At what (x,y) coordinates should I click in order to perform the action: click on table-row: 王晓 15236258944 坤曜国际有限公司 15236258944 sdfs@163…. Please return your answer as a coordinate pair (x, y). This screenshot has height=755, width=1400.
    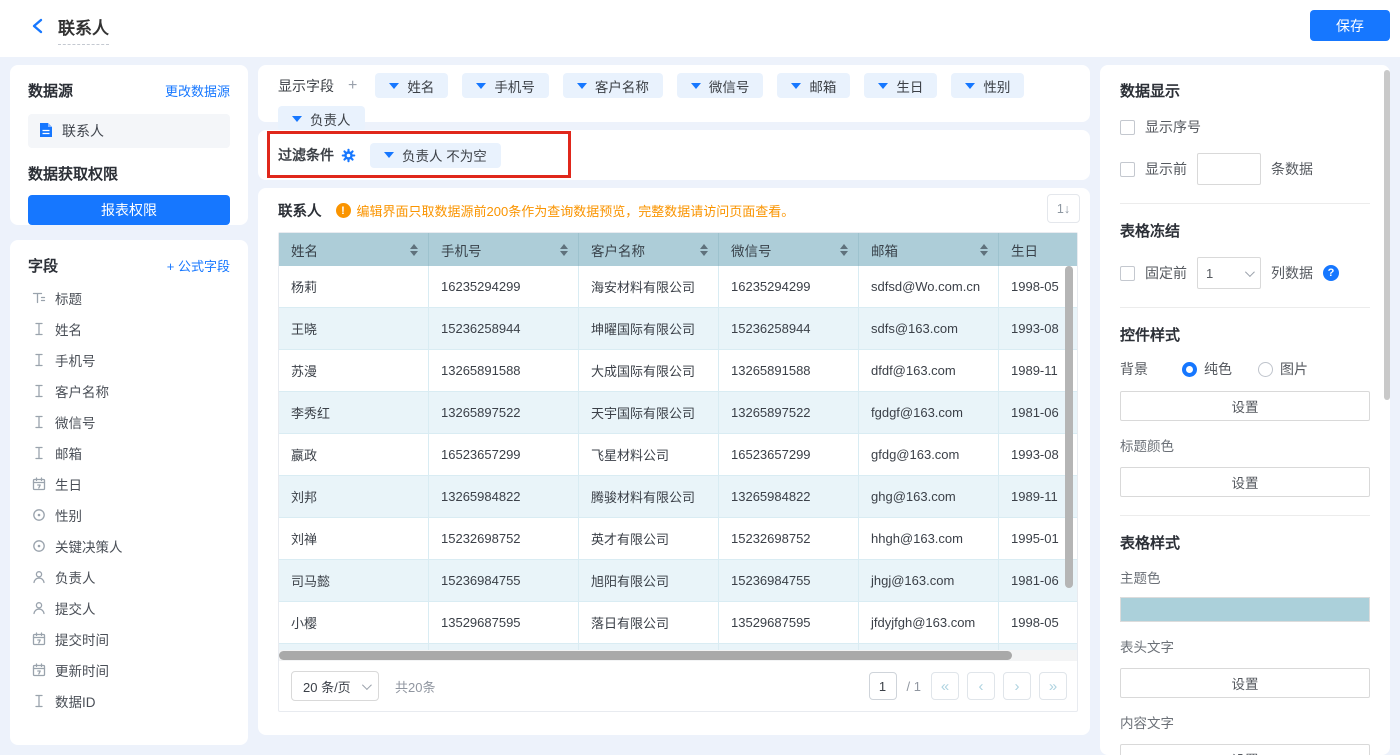
    Looking at the image, I should click on (678, 329).